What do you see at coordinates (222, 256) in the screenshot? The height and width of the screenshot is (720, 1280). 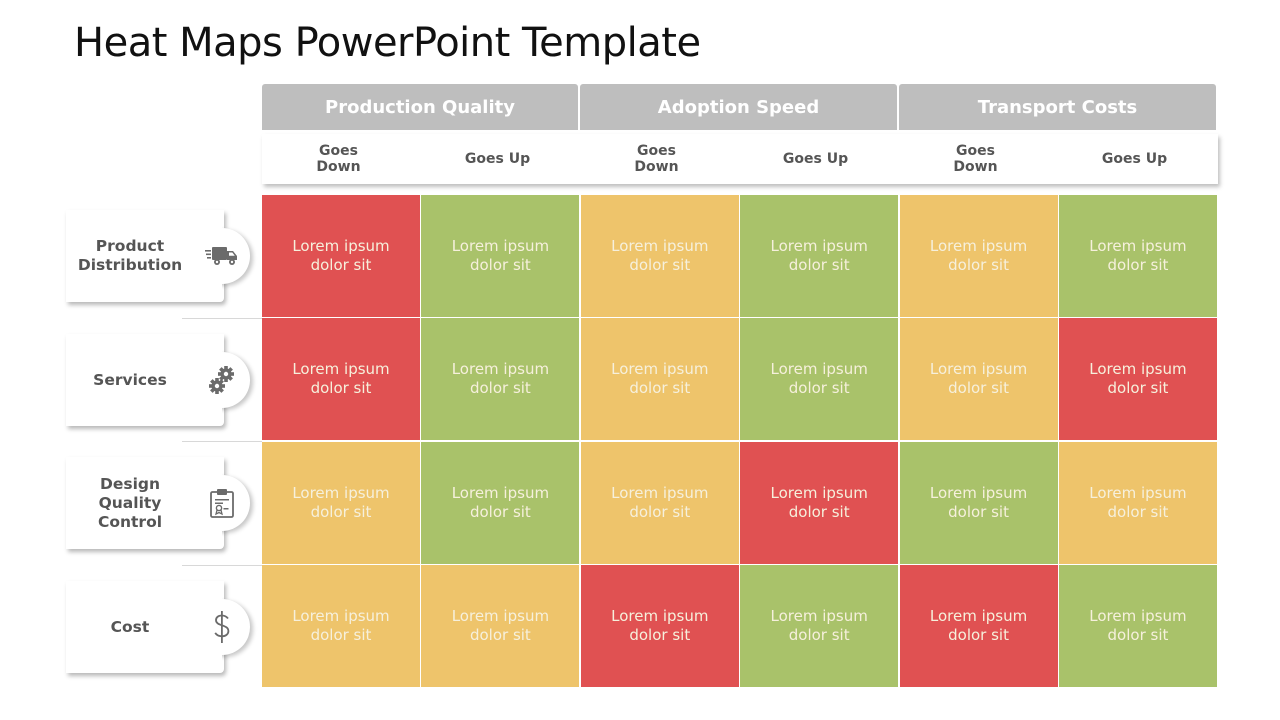 I see `truck-icon` at bounding box center [222, 256].